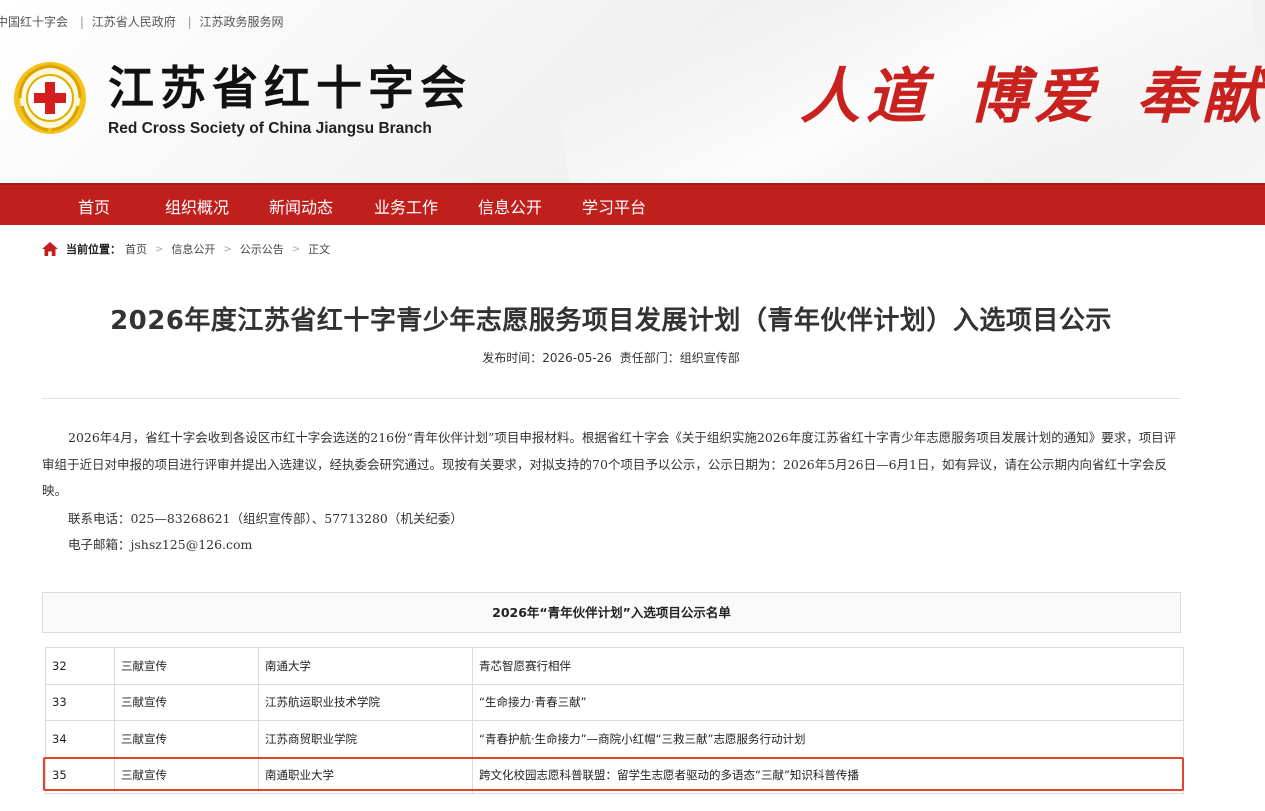  What do you see at coordinates (828, 666) in the screenshot?
I see `cell-project: 青芯智愿赛行相伴` at bounding box center [828, 666].